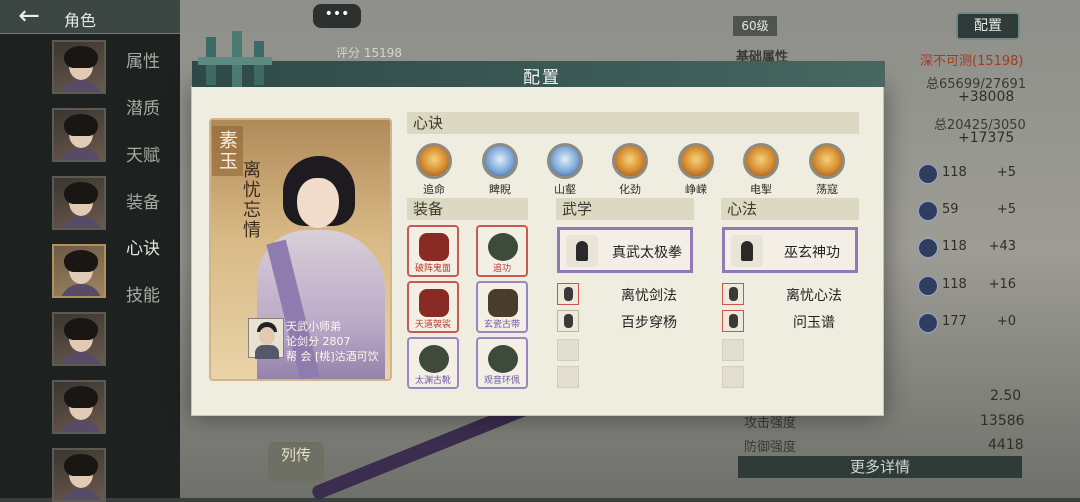 The image size is (1080, 502). What do you see at coordinates (296, 462) in the screenshot?
I see `biography-button: 列传` at bounding box center [296, 462].